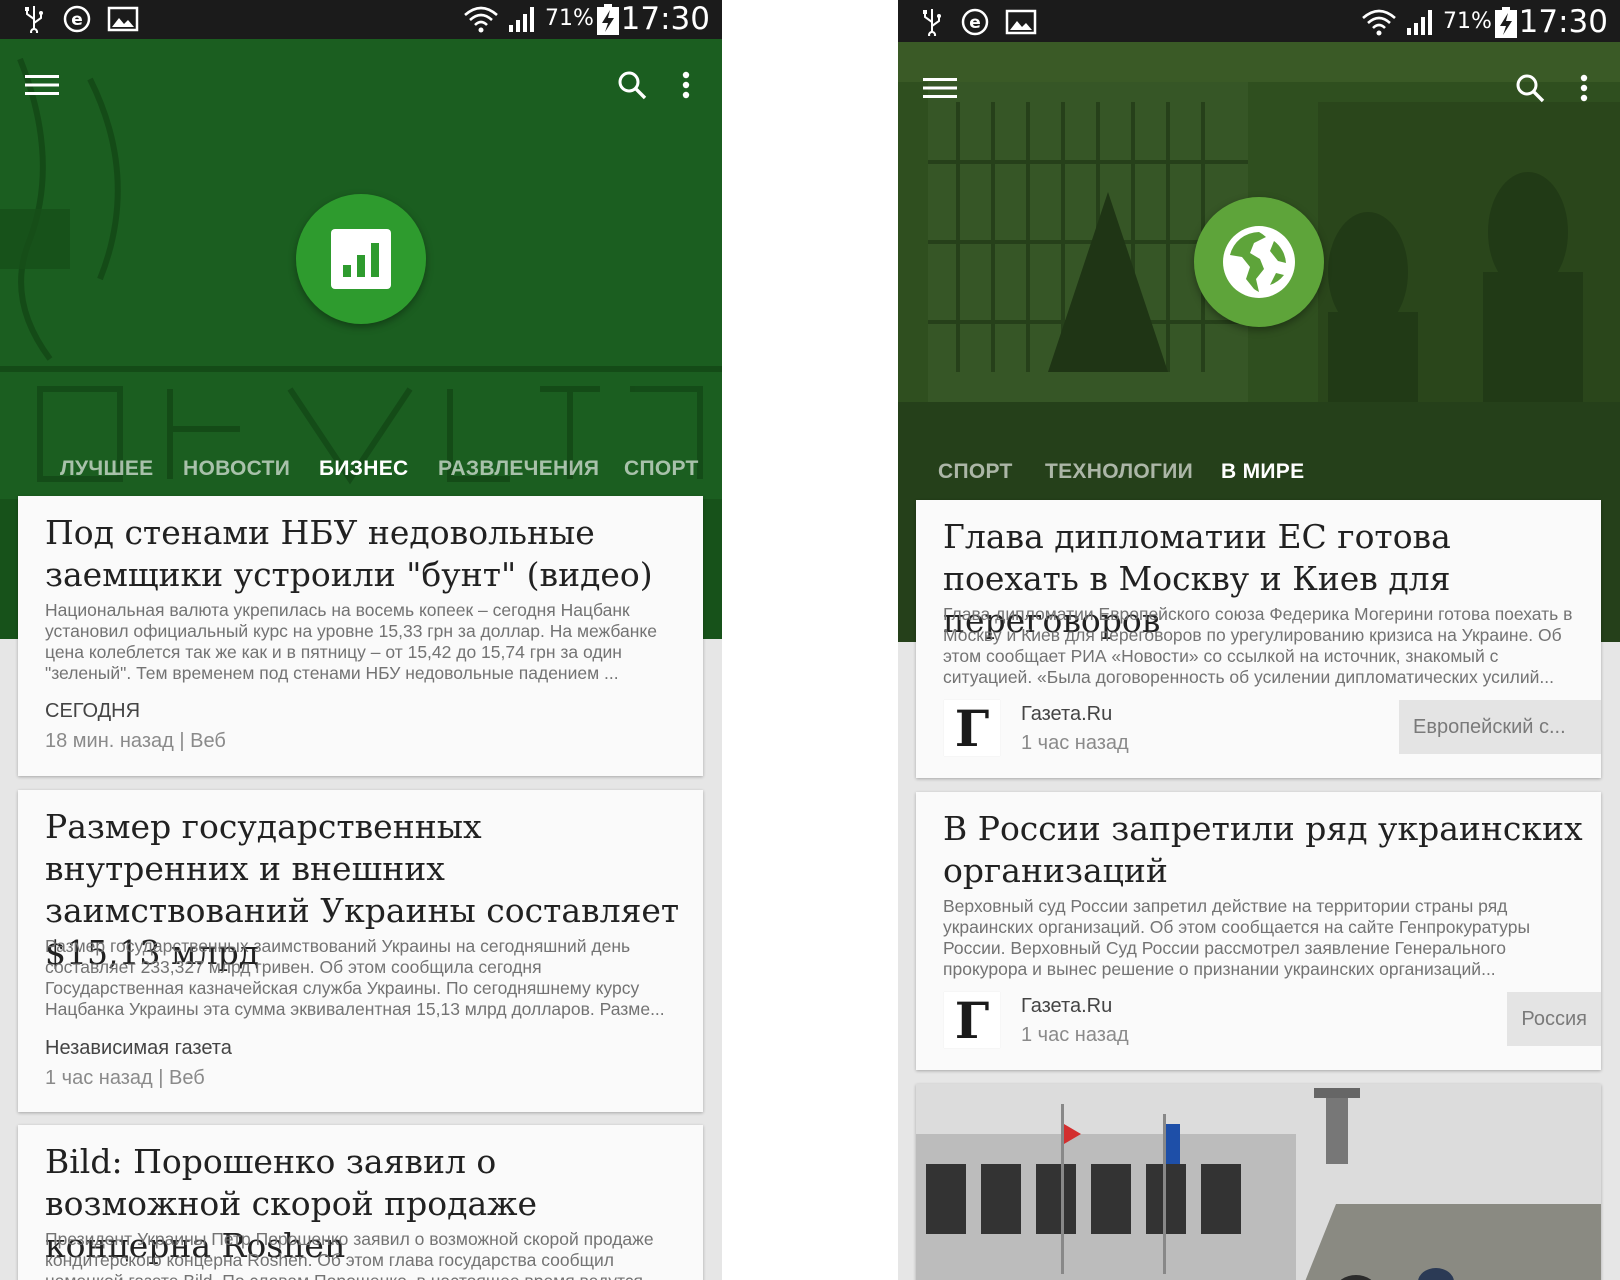  What do you see at coordinates (138, 1048) in the screenshot?
I see `card-source: Независимая газета` at bounding box center [138, 1048].